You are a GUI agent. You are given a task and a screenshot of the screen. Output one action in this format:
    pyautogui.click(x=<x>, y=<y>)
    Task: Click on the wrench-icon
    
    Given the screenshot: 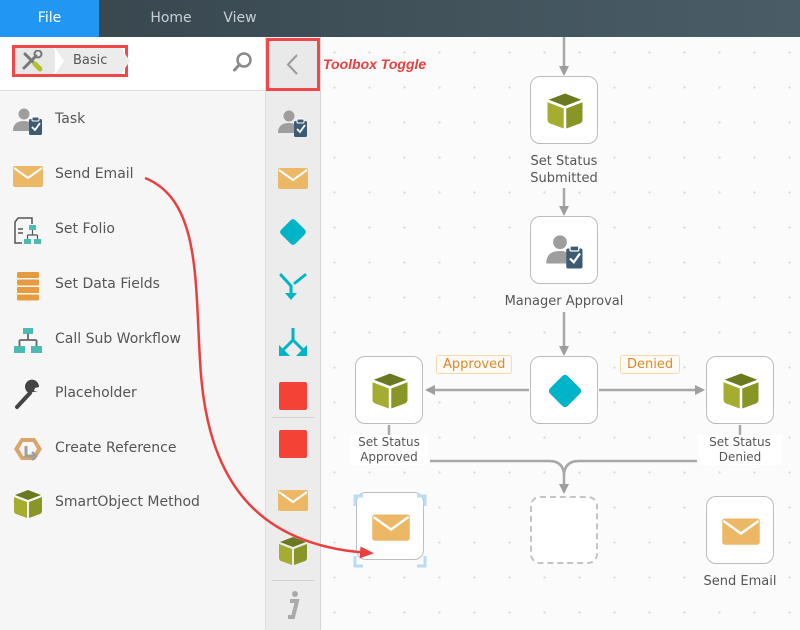 What is the action you would take?
    pyautogui.click(x=27, y=394)
    